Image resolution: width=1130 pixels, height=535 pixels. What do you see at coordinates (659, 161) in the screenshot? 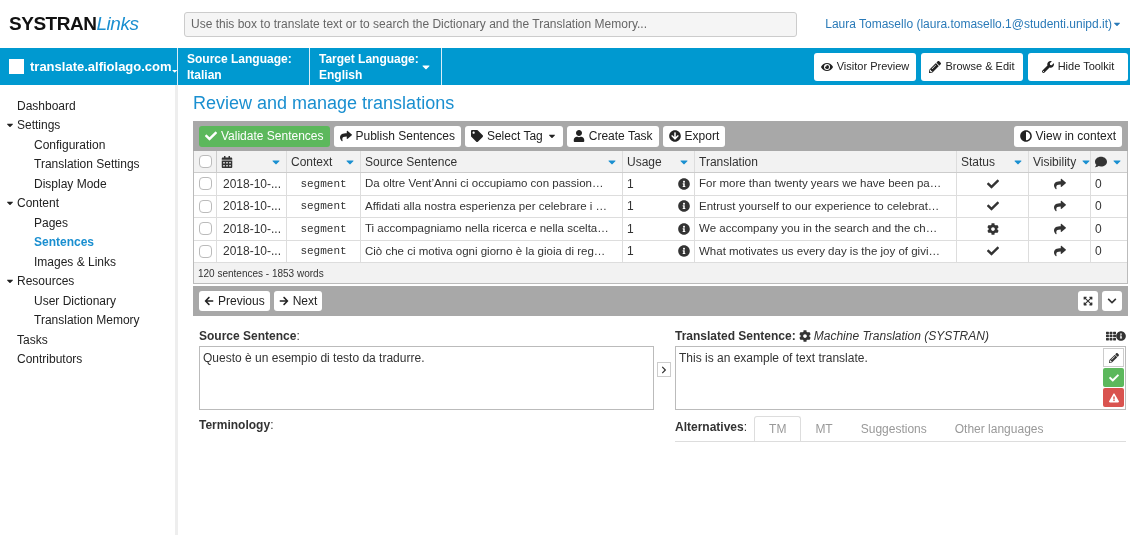
I see `column-header: Usage` at bounding box center [659, 161].